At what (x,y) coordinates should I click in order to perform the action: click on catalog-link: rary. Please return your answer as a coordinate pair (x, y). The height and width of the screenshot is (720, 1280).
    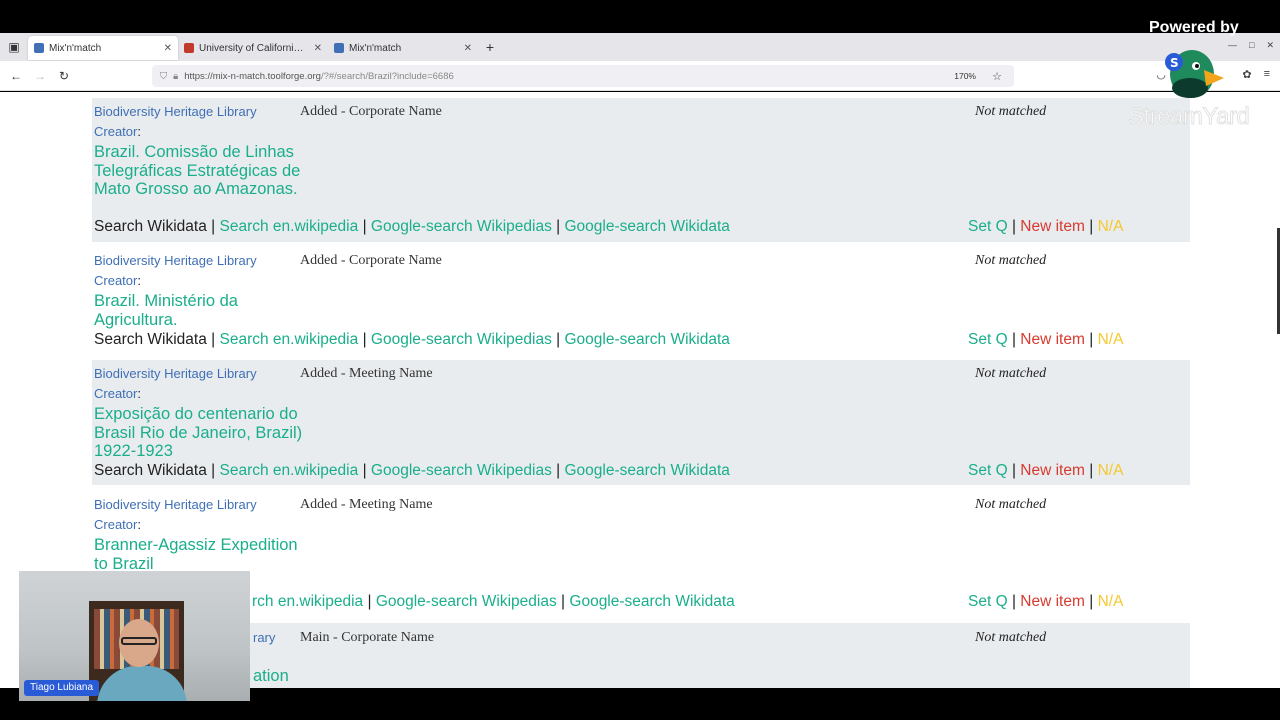
    Looking at the image, I should click on (264, 637).